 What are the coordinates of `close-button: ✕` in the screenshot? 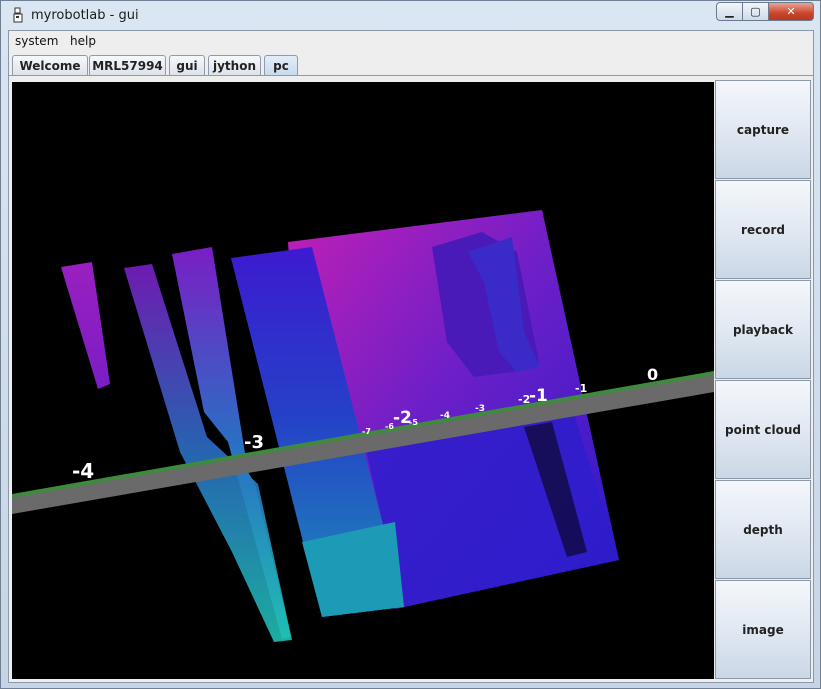 It's located at (791, 11).